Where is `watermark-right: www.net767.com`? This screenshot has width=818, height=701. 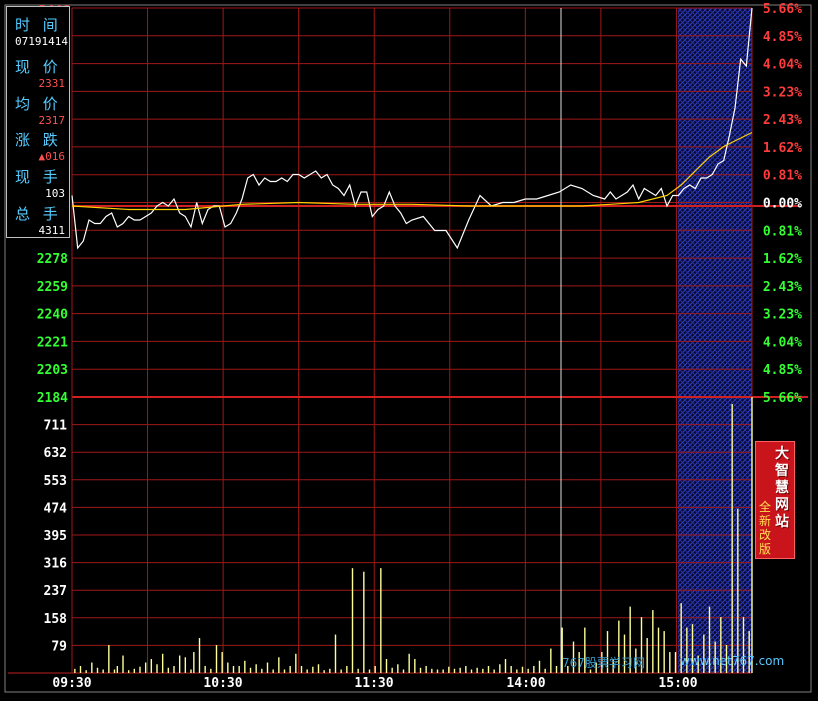 watermark-right: www.net767.com is located at coordinates (732, 661).